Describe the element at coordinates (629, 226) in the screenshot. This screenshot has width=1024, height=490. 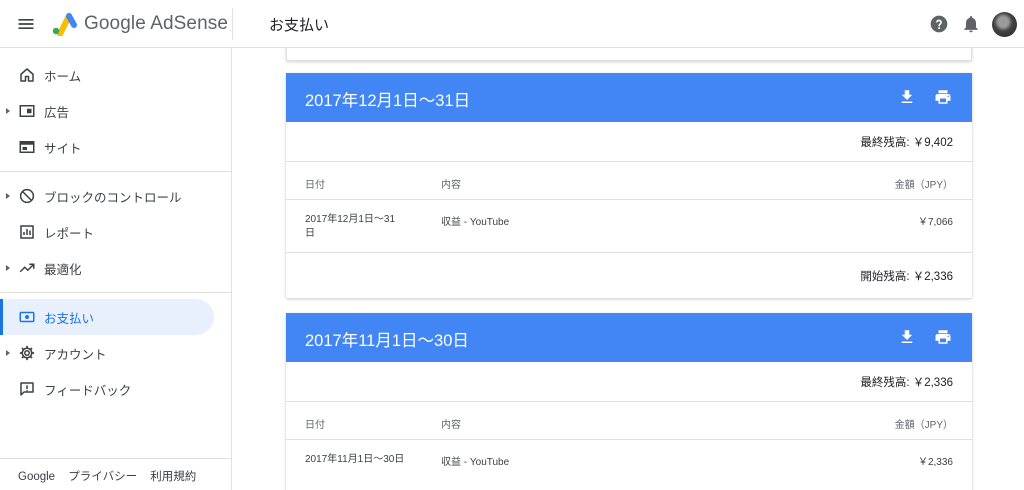
I see `table-row: 2017年12月1日～31日 収益 - YouTube ￥7,066` at that location.